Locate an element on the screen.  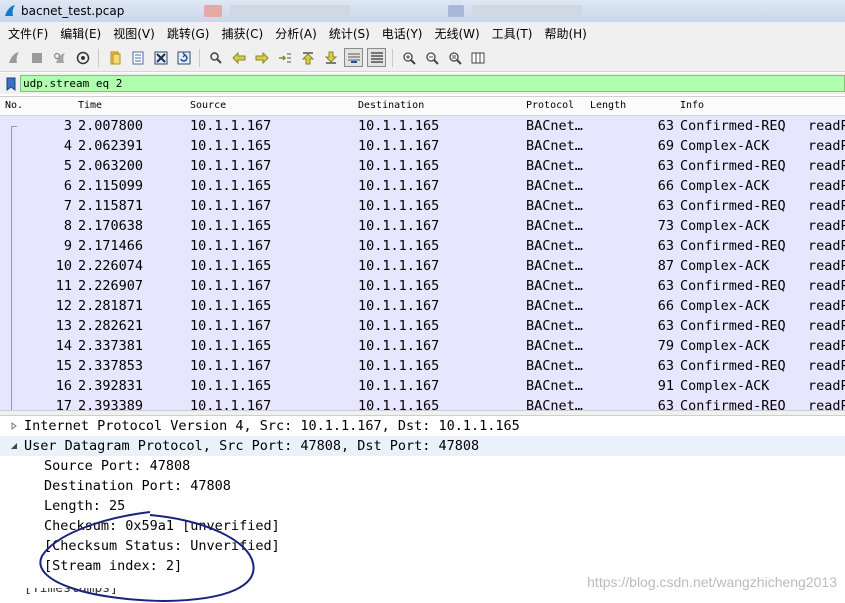
menu-analyze: 分析(A) is located at coordinates (296, 33).